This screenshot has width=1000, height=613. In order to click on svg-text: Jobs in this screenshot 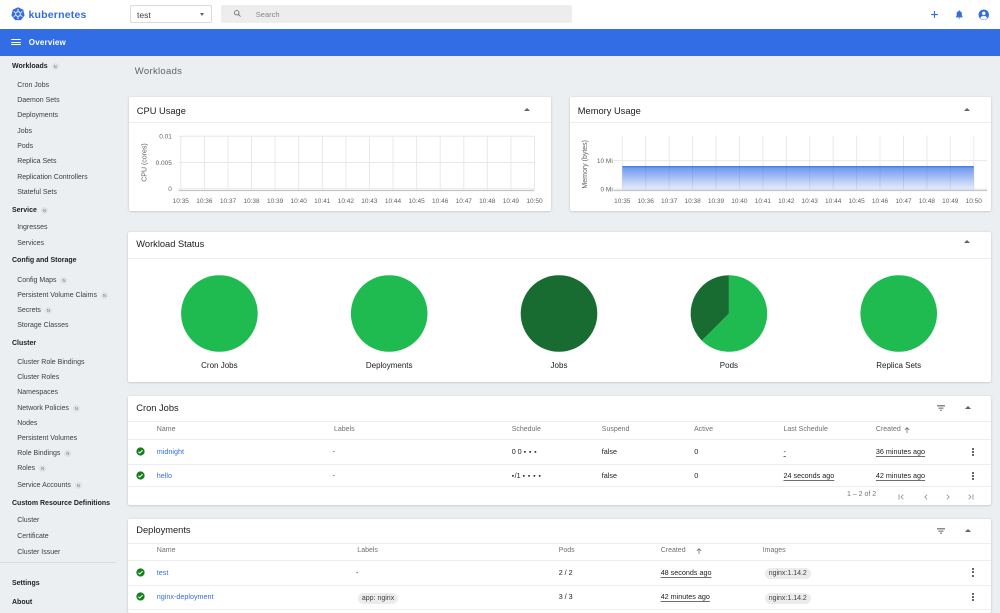, I will do `click(559, 364)`.